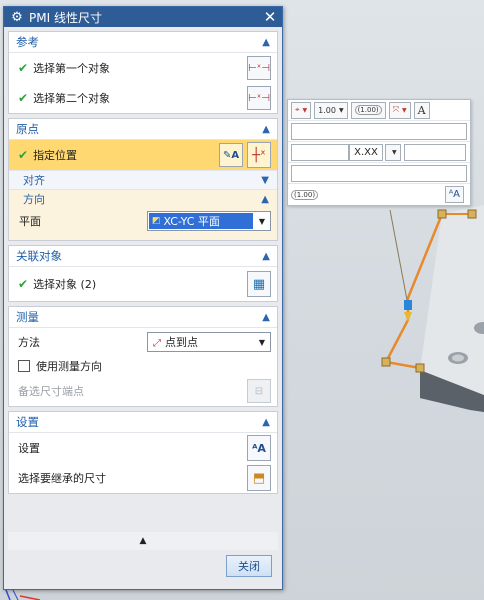  I want to click on settings-label: 设置, so click(29, 448).